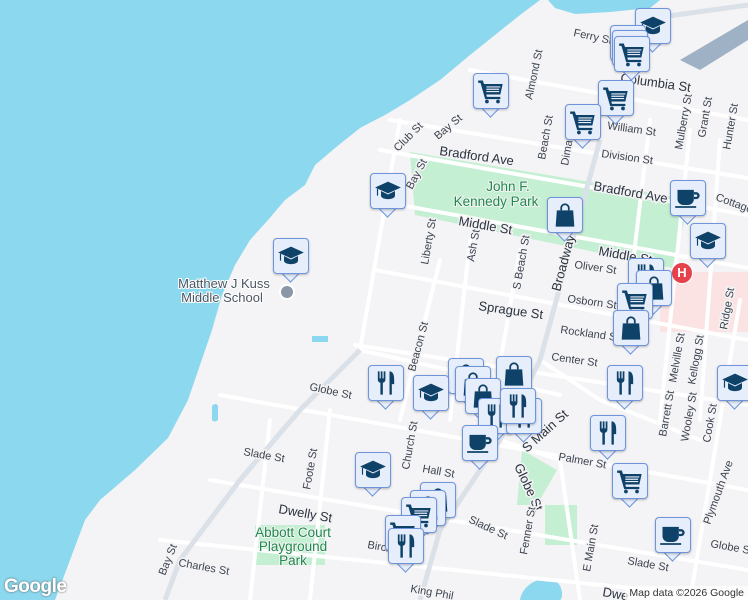 The image size is (748, 600). What do you see at coordinates (686, 593) in the screenshot?
I see `map-attribution: Map data ©2026 Google` at bounding box center [686, 593].